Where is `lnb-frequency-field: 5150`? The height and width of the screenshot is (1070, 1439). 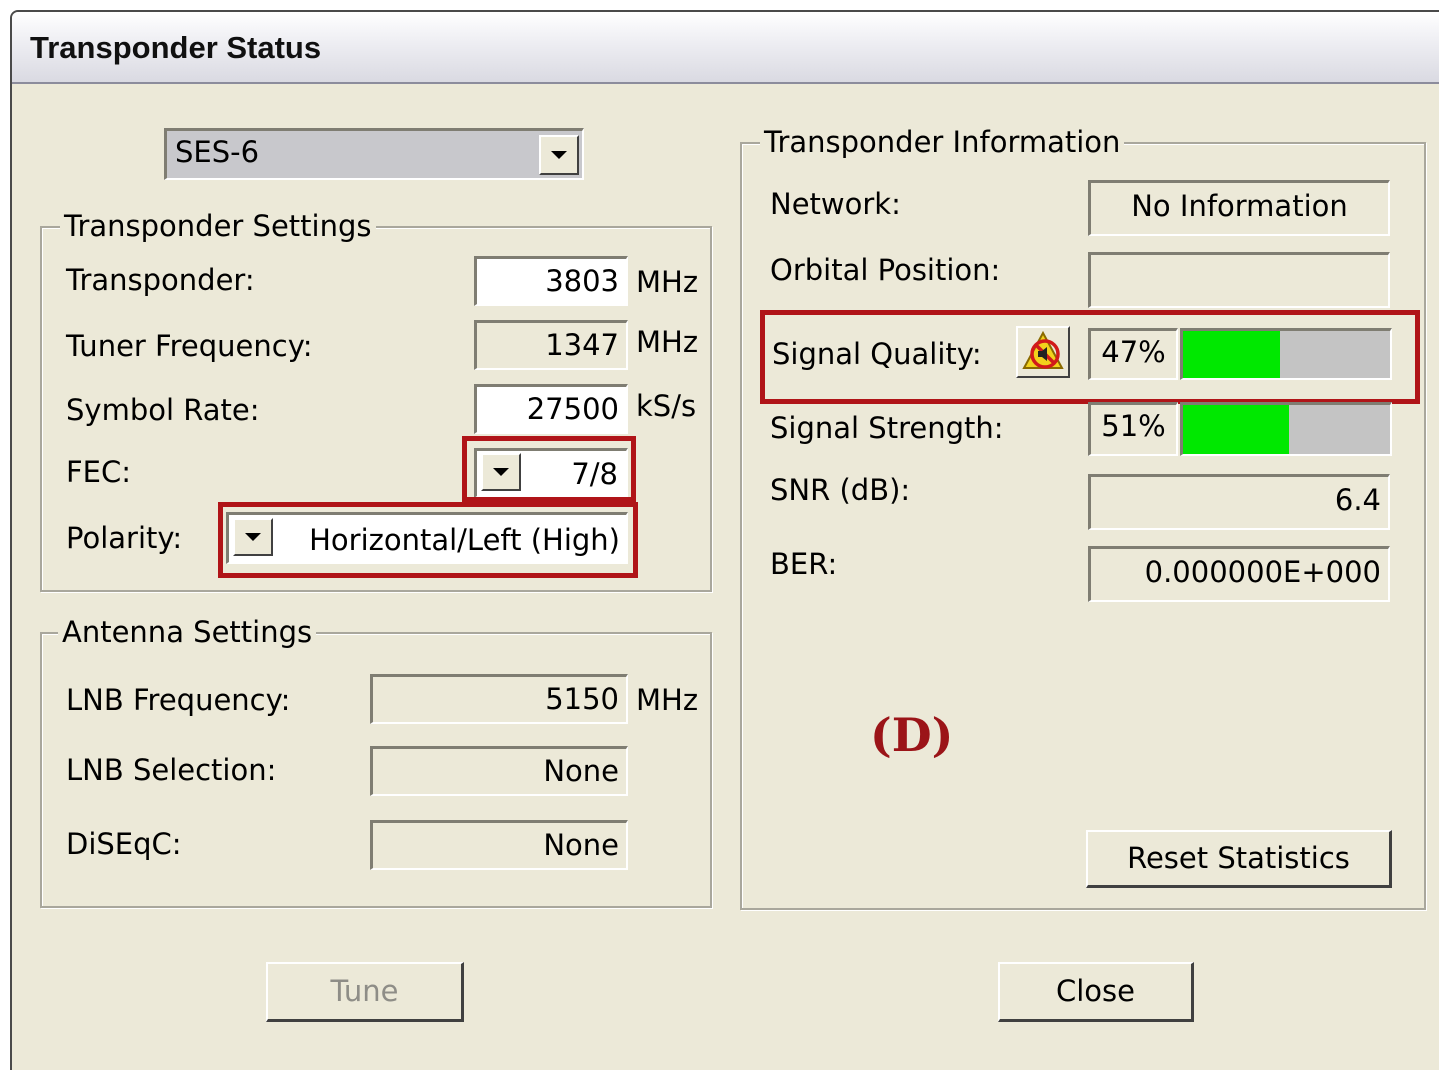
lnb-frequency-field: 5150 is located at coordinates (499, 699).